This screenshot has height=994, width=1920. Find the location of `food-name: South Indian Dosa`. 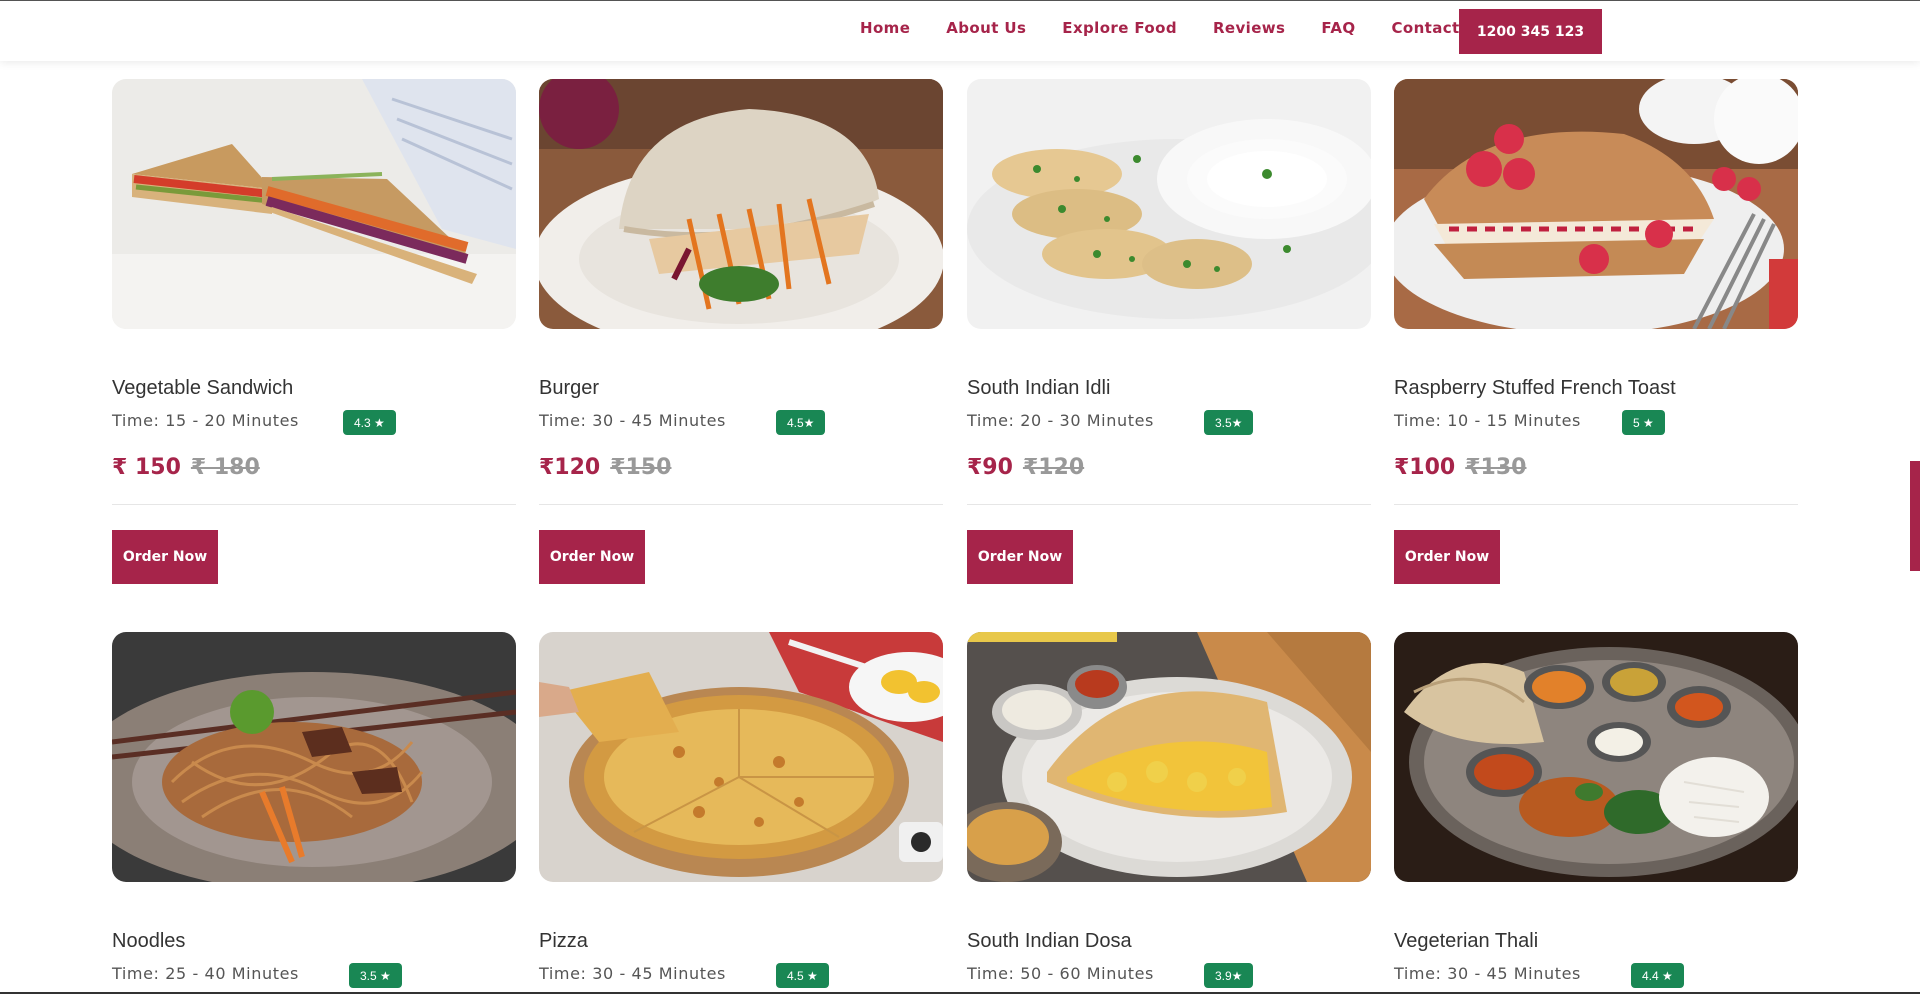

food-name: South Indian Dosa is located at coordinates (1049, 941).